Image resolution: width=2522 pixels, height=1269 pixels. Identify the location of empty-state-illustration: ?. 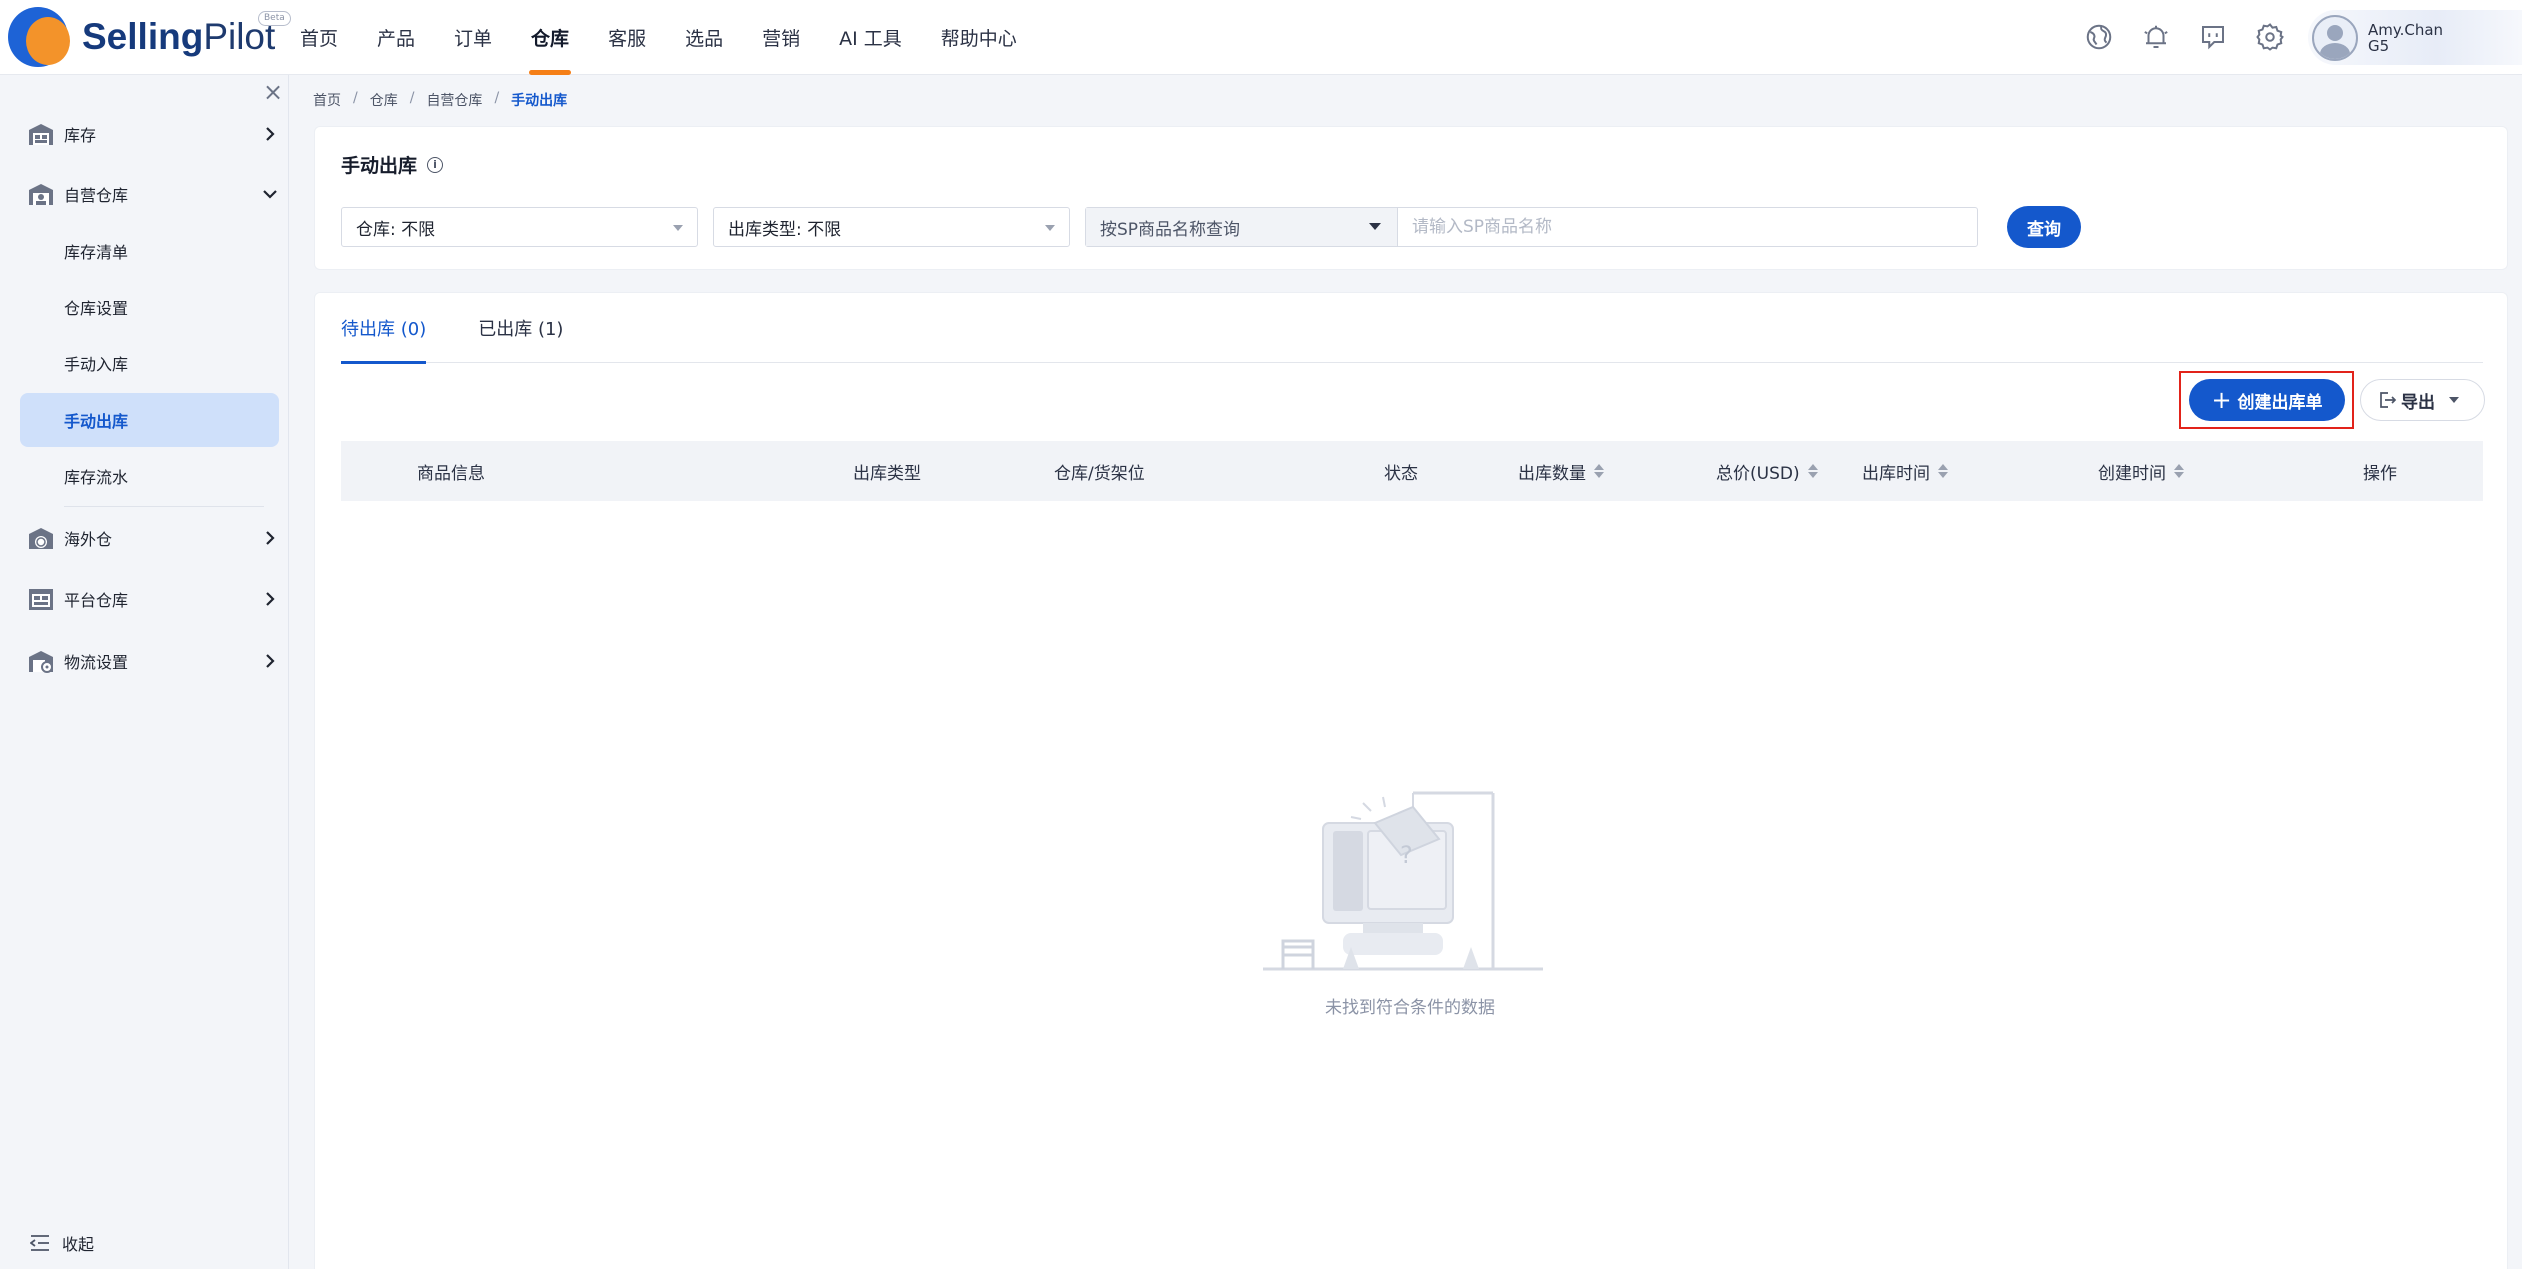
(1403, 881).